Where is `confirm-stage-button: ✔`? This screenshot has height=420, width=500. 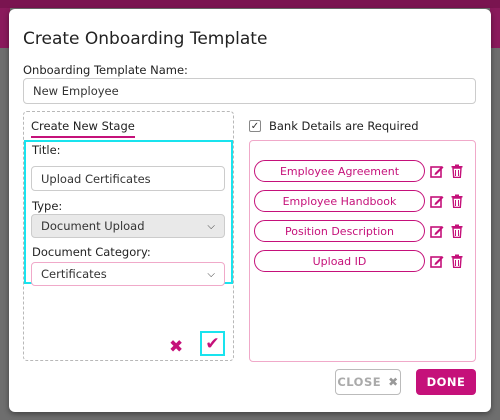
confirm-stage-button: ✔ is located at coordinates (212, 343).